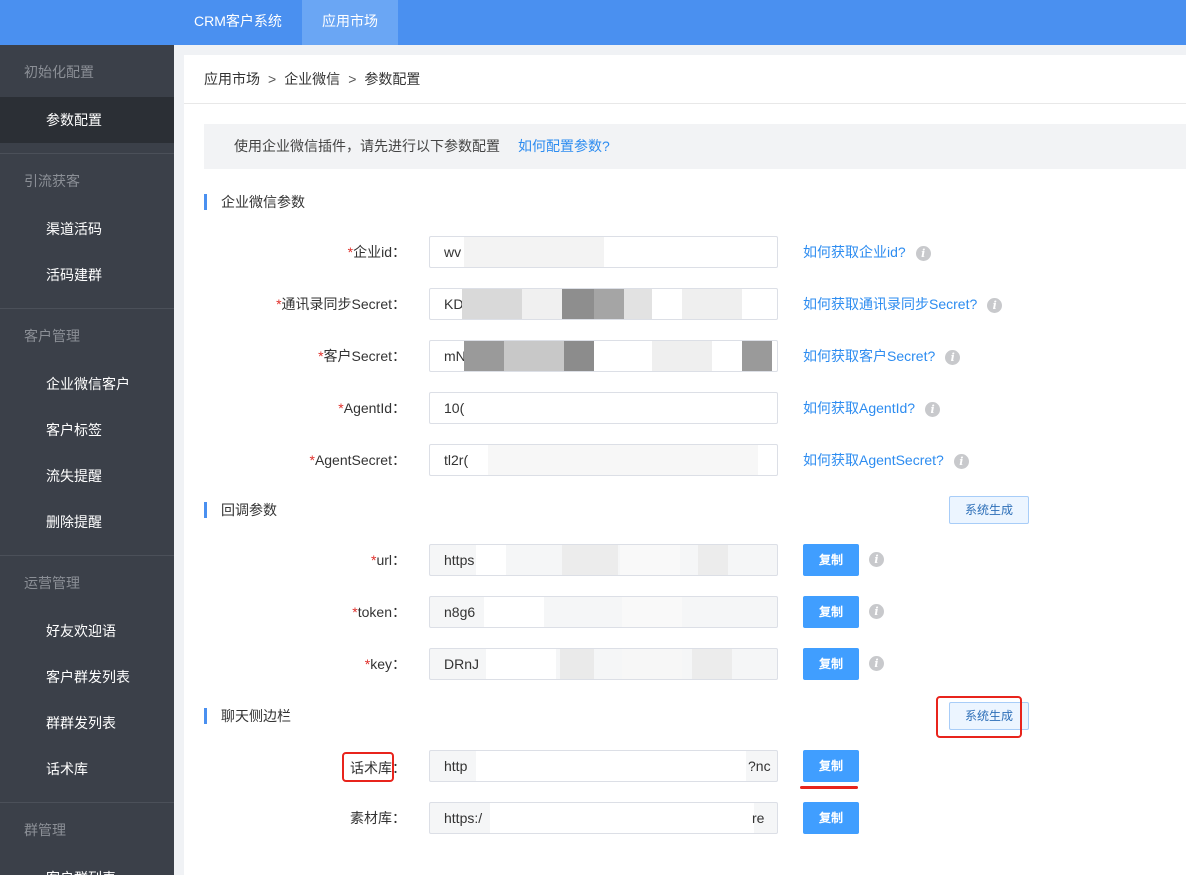 This screenshot has width=1186, height=875. I want to click on help-link-customer-secret: 如何获取客户Secret? i, so click(882, 356).